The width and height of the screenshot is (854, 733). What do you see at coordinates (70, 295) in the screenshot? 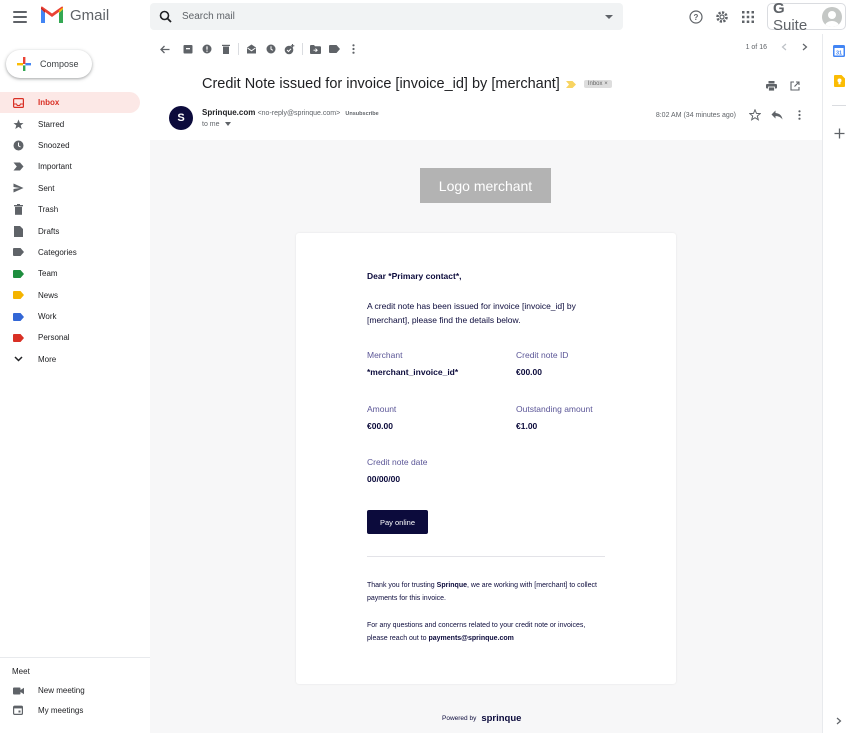
I see `sidebar-item-news: News` at bounding box center [70, 295].